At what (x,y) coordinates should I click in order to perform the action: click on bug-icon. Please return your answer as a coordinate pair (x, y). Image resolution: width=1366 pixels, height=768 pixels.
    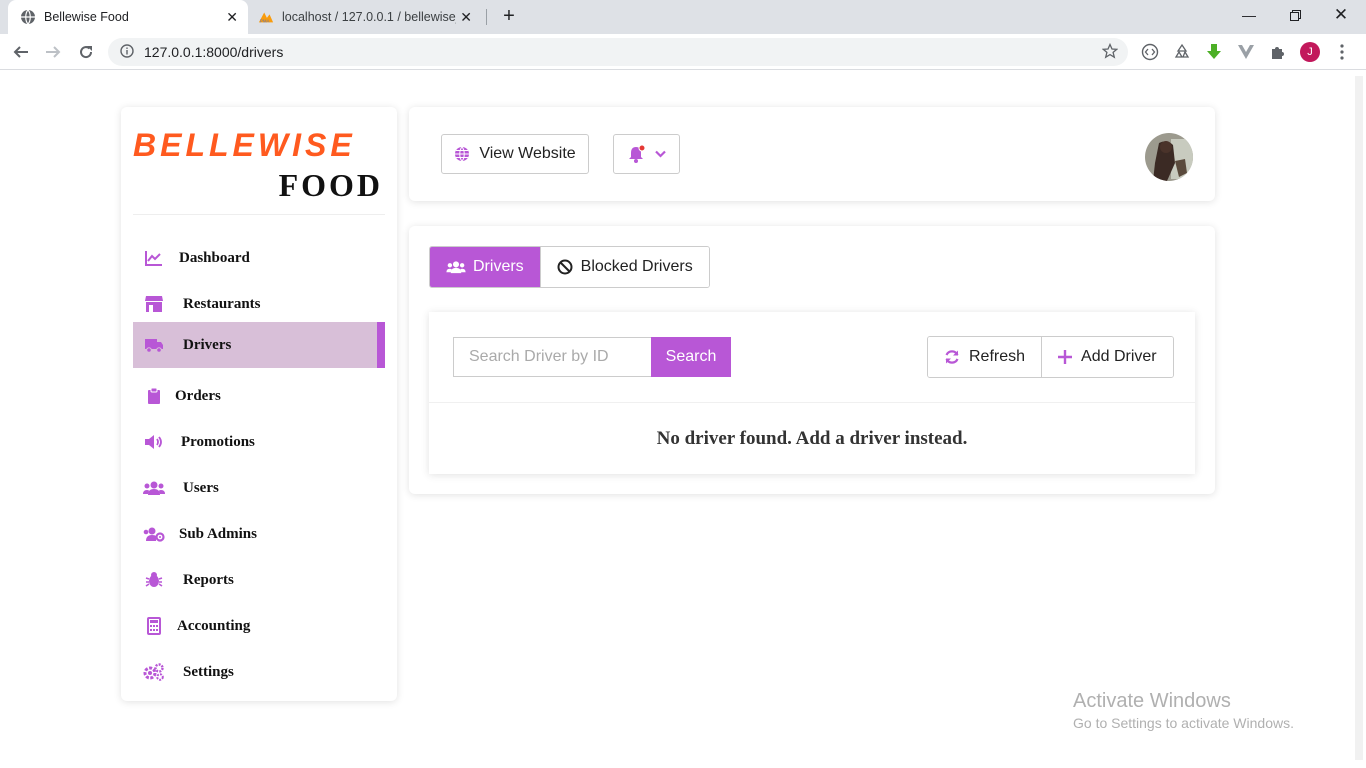
    Looking at the image, I should click on (154, 580).